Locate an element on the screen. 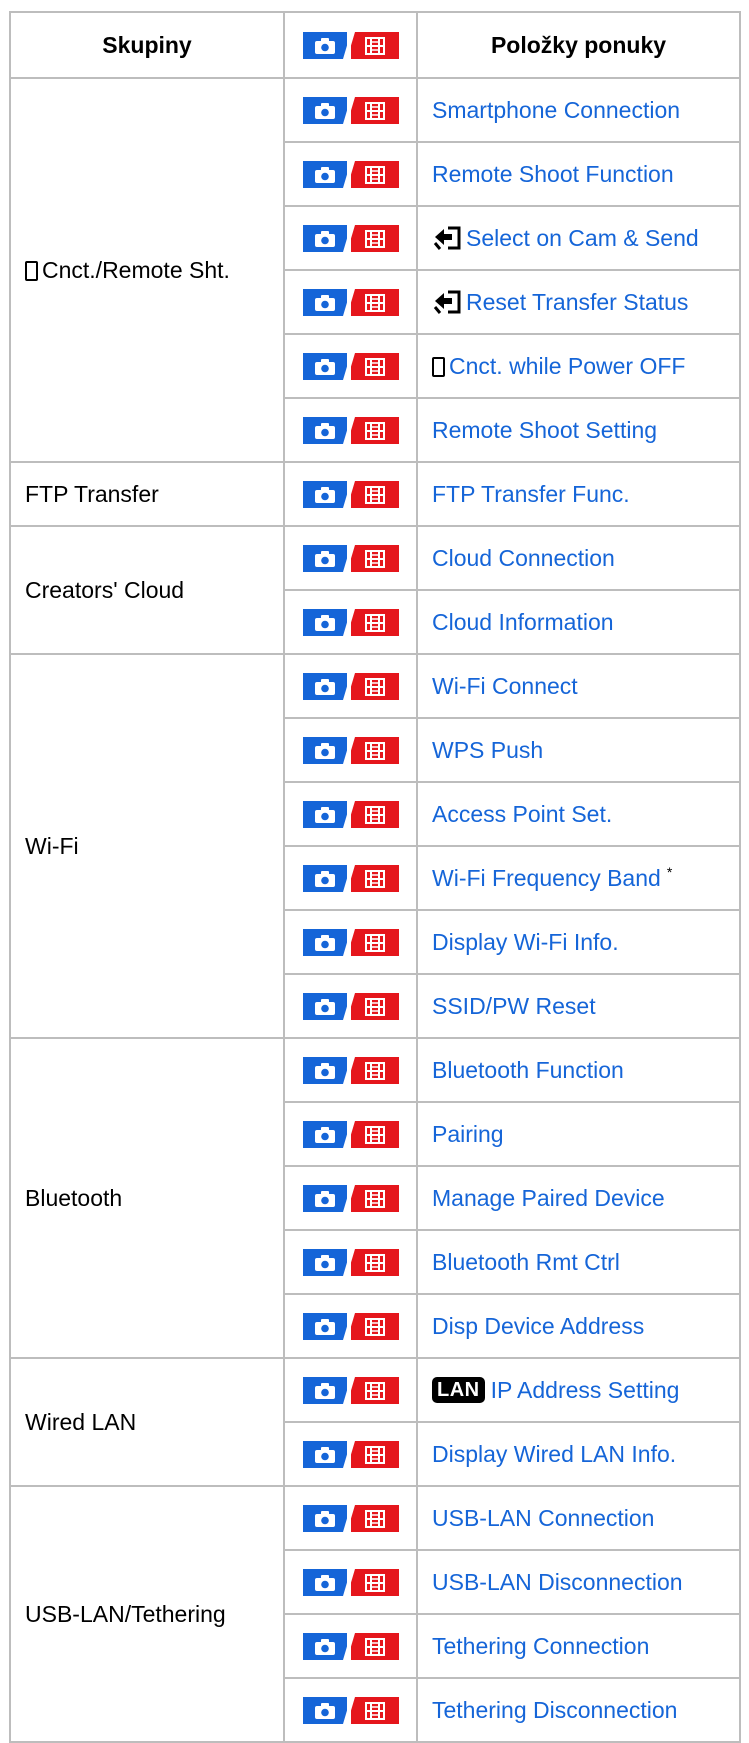 The height and width of the screenshot is (1743, 749). group-label: Wired LAN is located at coordinates (81, 1421).